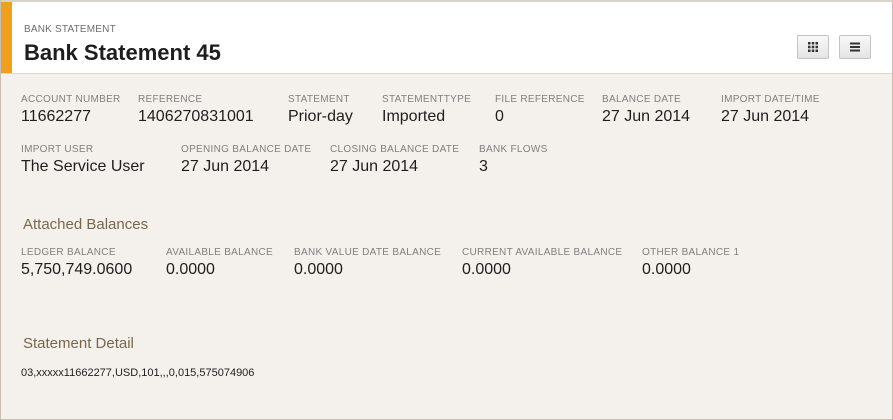 This screenshot has height=420, width=893. What do you see at coordinates (513, 160) in the screenshot?
I see `field-bank-flows: BANK FLOWS 3` at bounding box center [513, 160].